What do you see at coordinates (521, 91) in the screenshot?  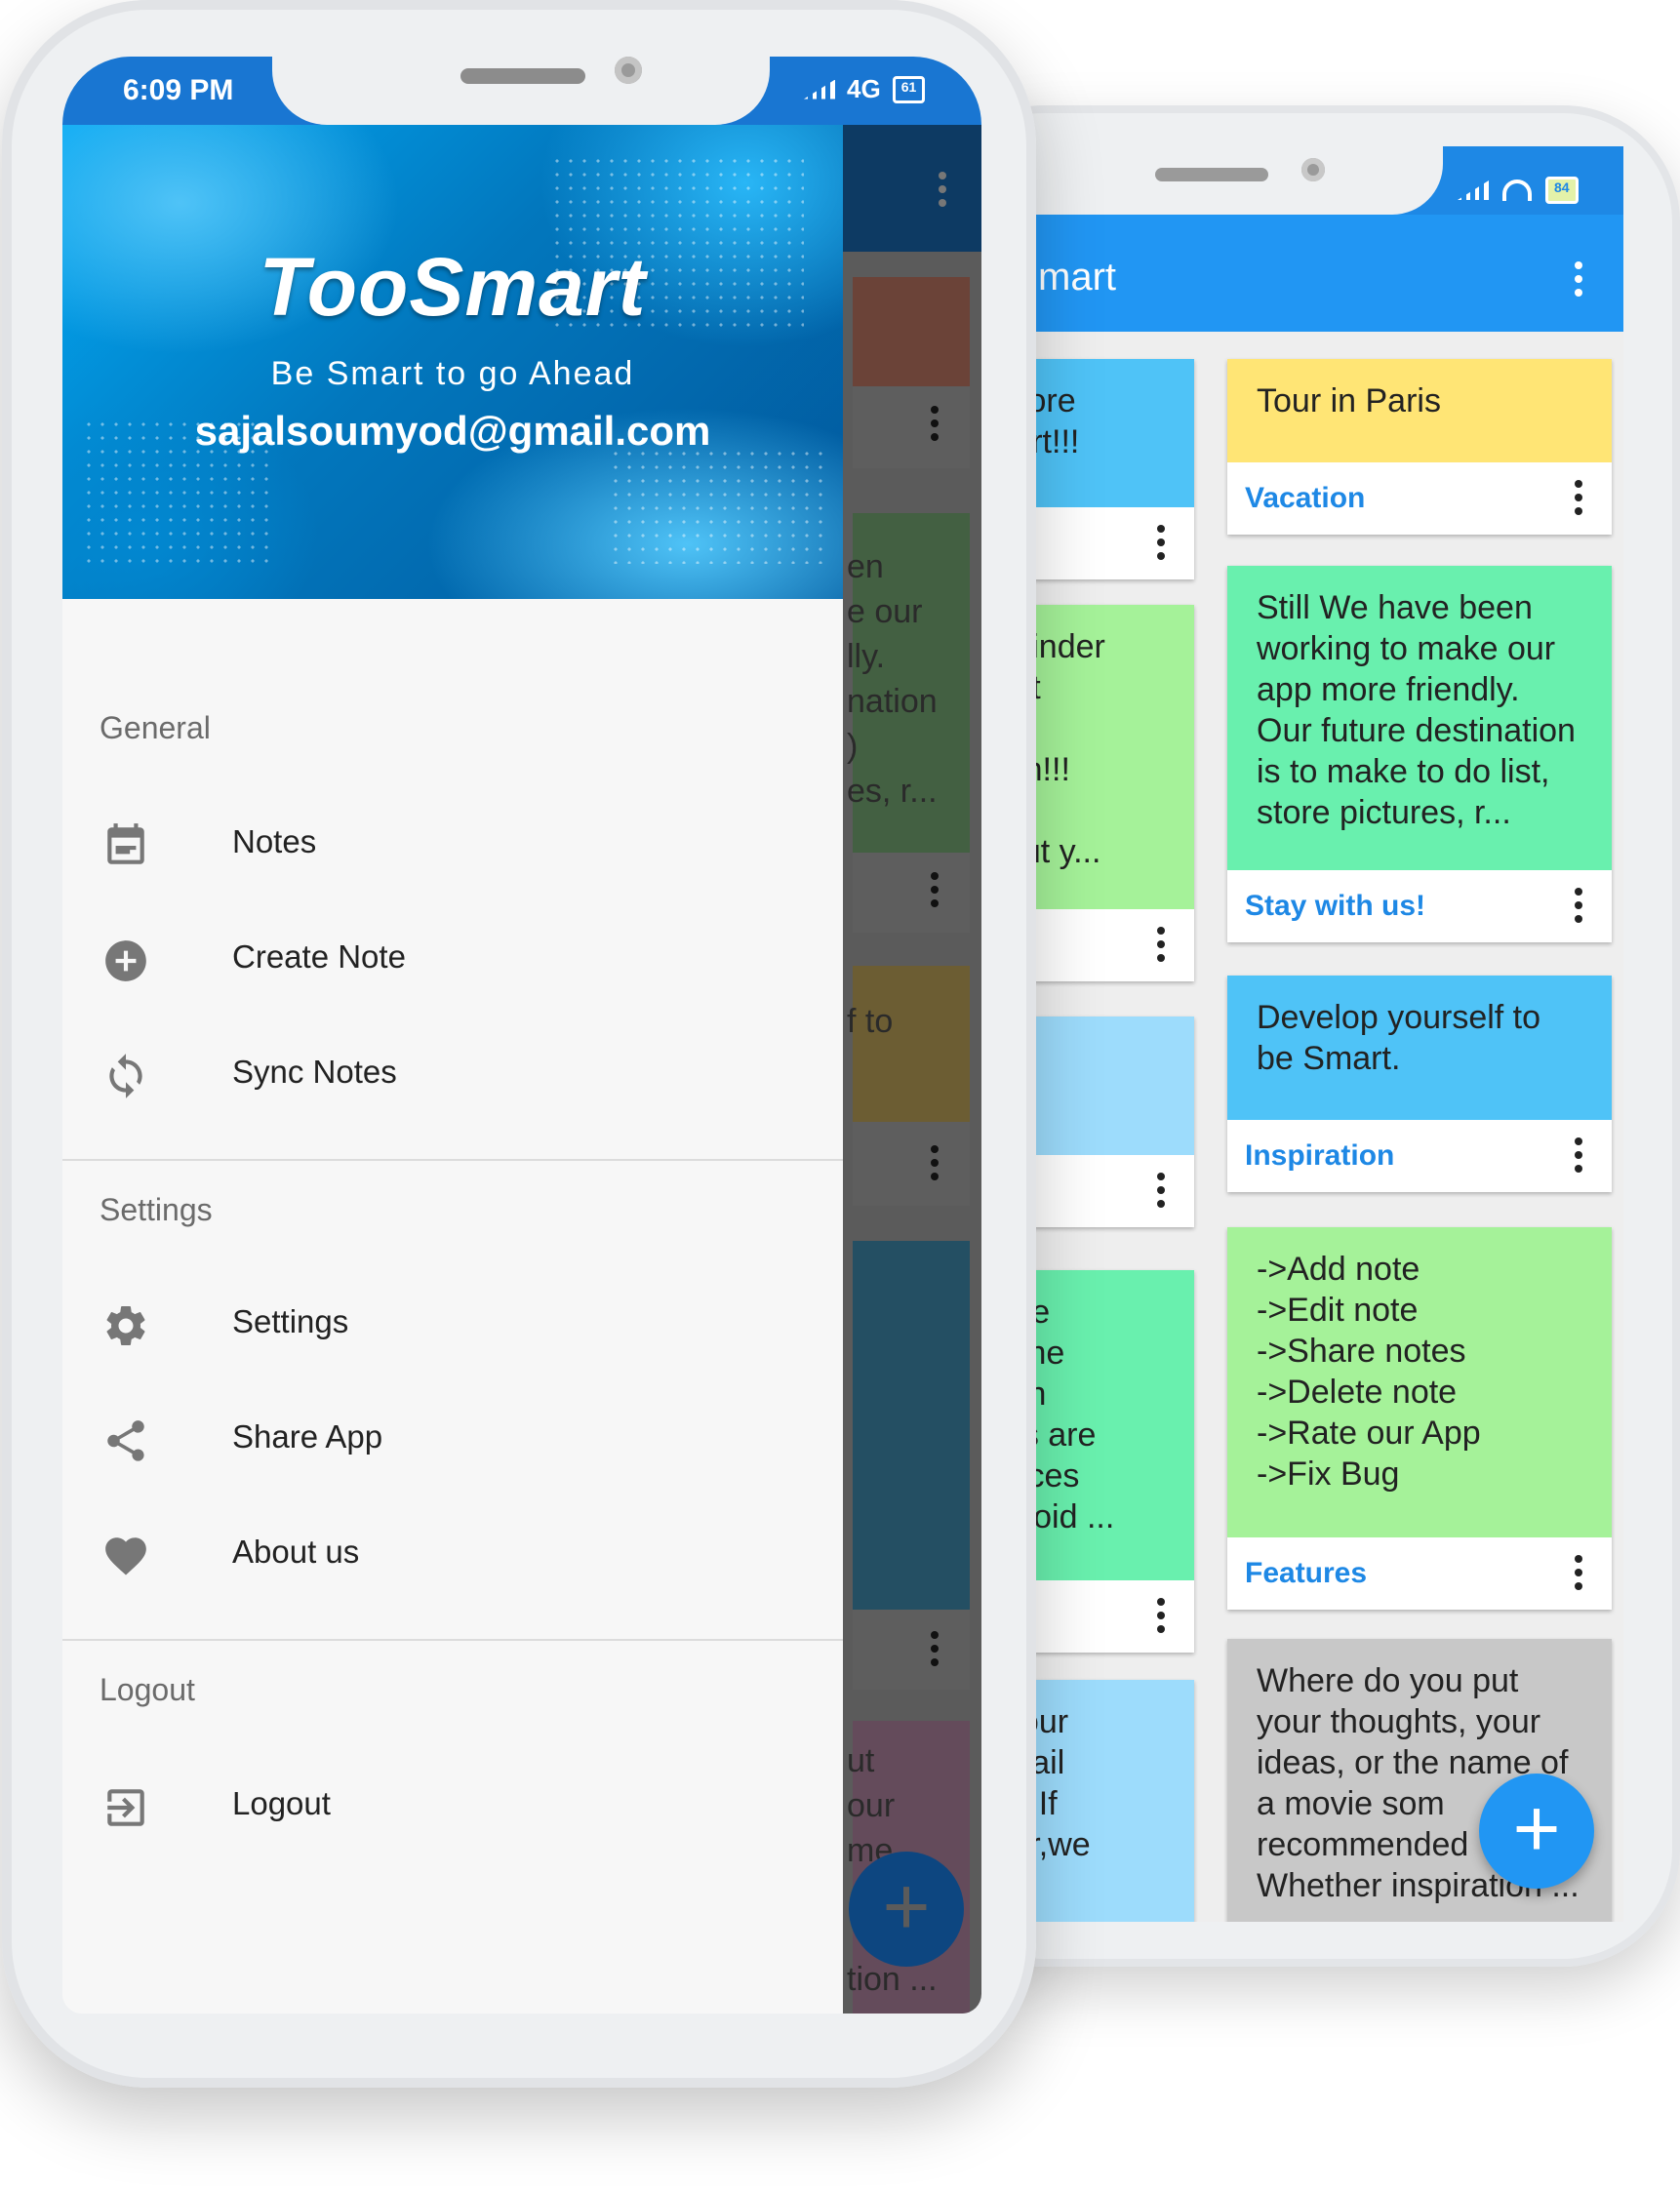 I see `front-notch` at bounding box center [521, 91].